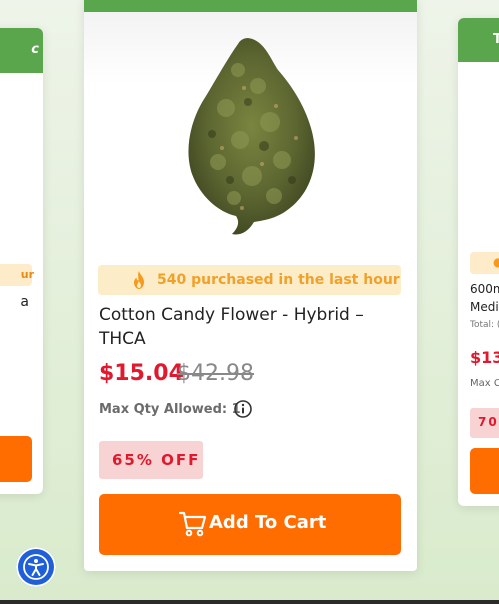 This screenshot has height=604, width=499. I want to click on info-icon, so click(243, 409).